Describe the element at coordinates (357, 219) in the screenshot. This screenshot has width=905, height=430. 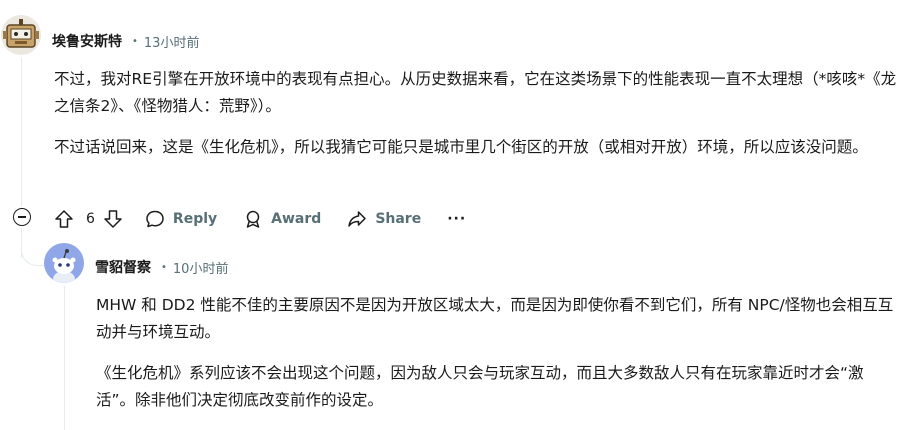
I see `share-arrow-icon` at that location.